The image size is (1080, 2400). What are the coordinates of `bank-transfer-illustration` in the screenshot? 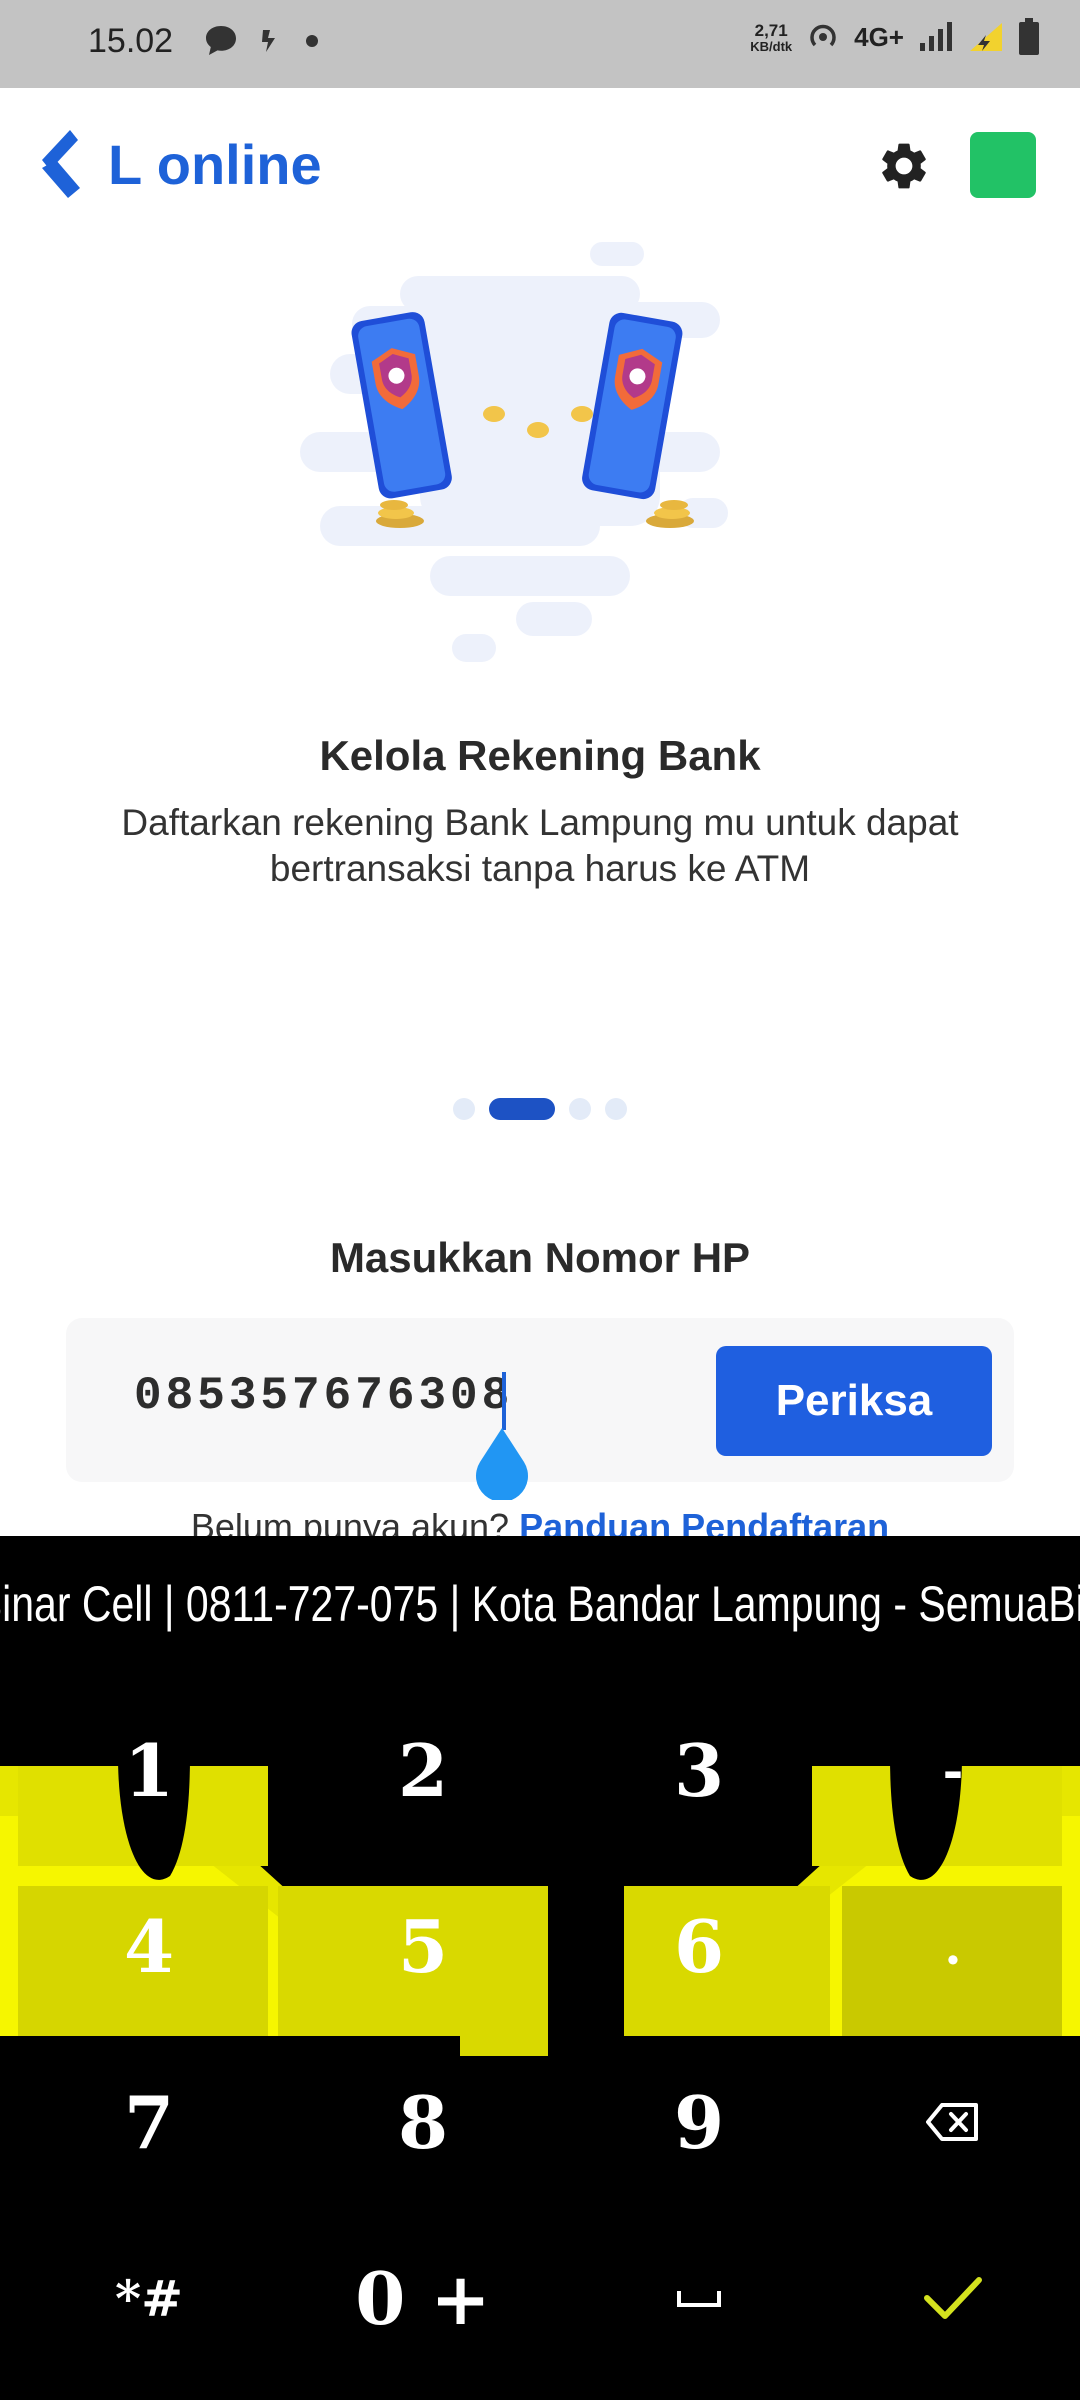 It's located at (514, 452).